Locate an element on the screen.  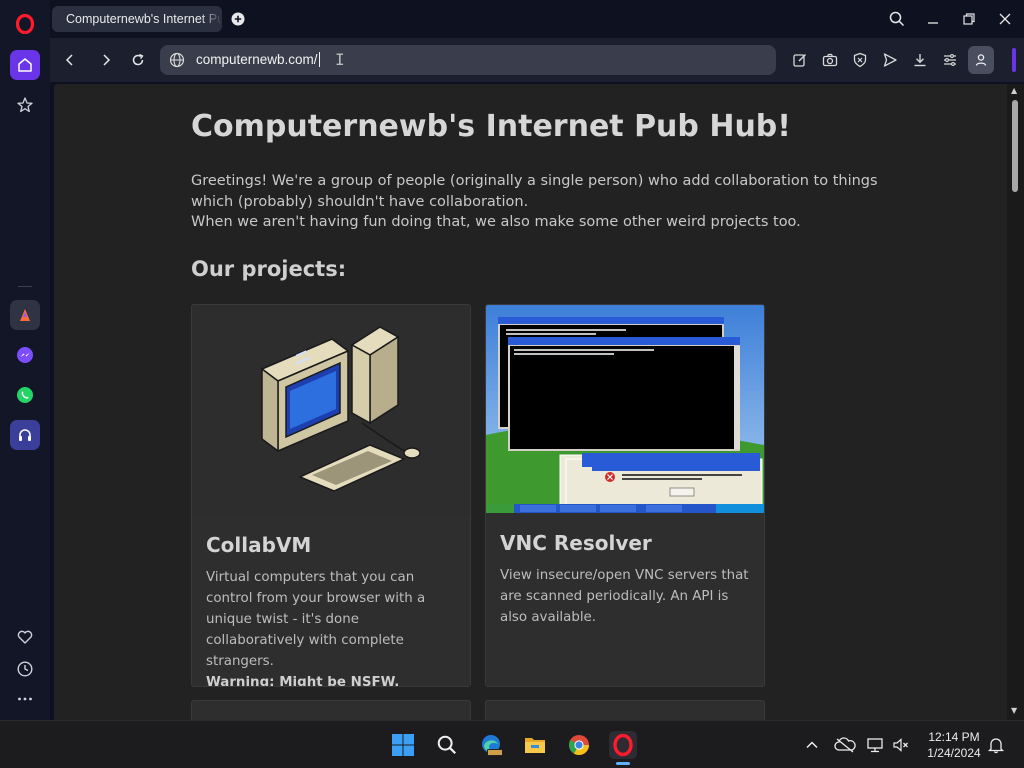
restore-button is located at coordinates (969, 19).